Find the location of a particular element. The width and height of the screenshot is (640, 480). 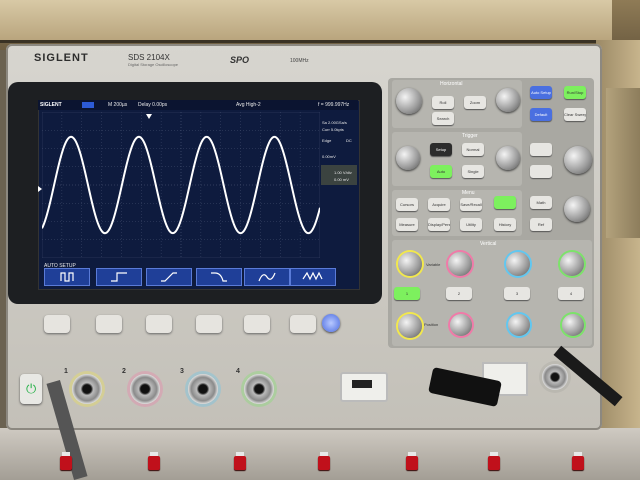

display-persist-button: Display/Persist is located at coordinates (439, 224).